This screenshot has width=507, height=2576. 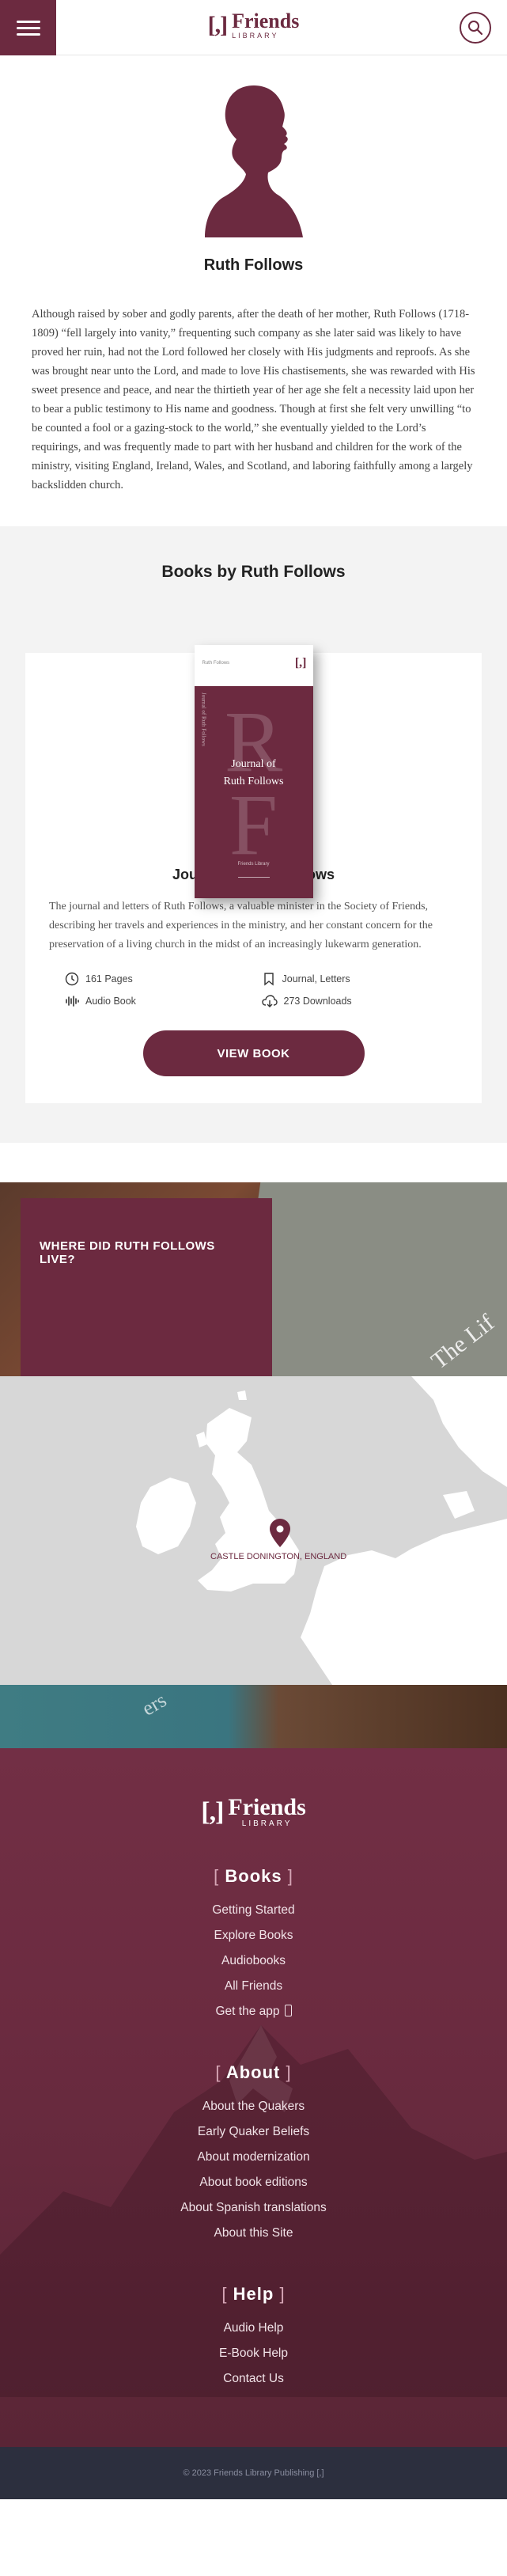 I want to click on menu-button, so click(x=28, y=27).